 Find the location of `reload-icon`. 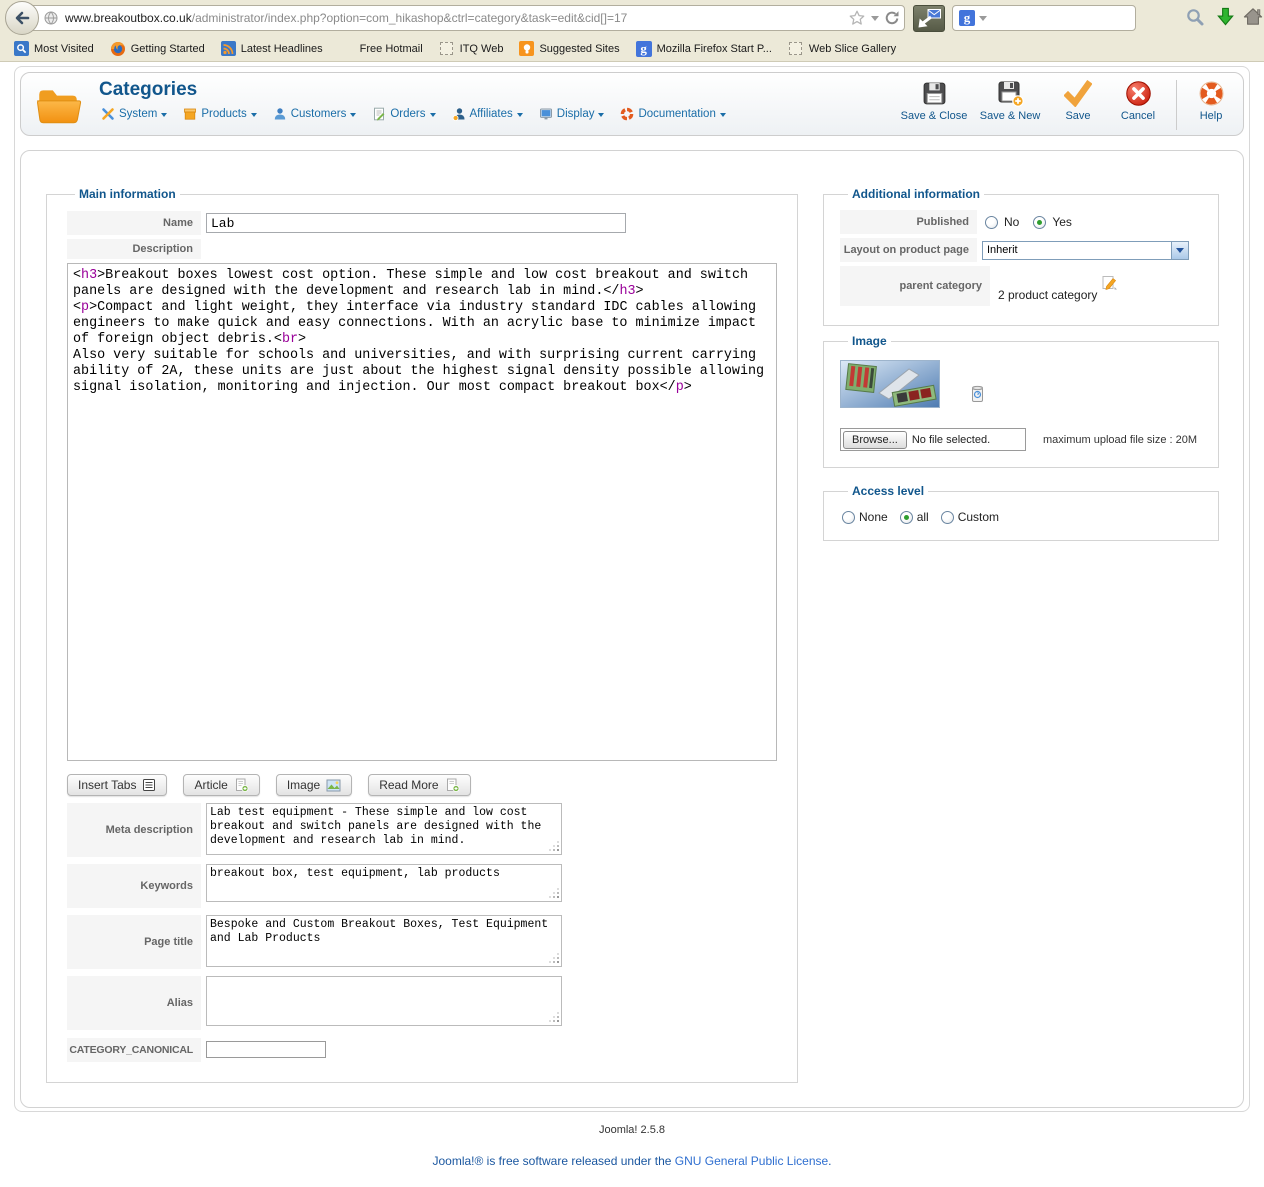

reload-icon is located at coordinates (892, 18).